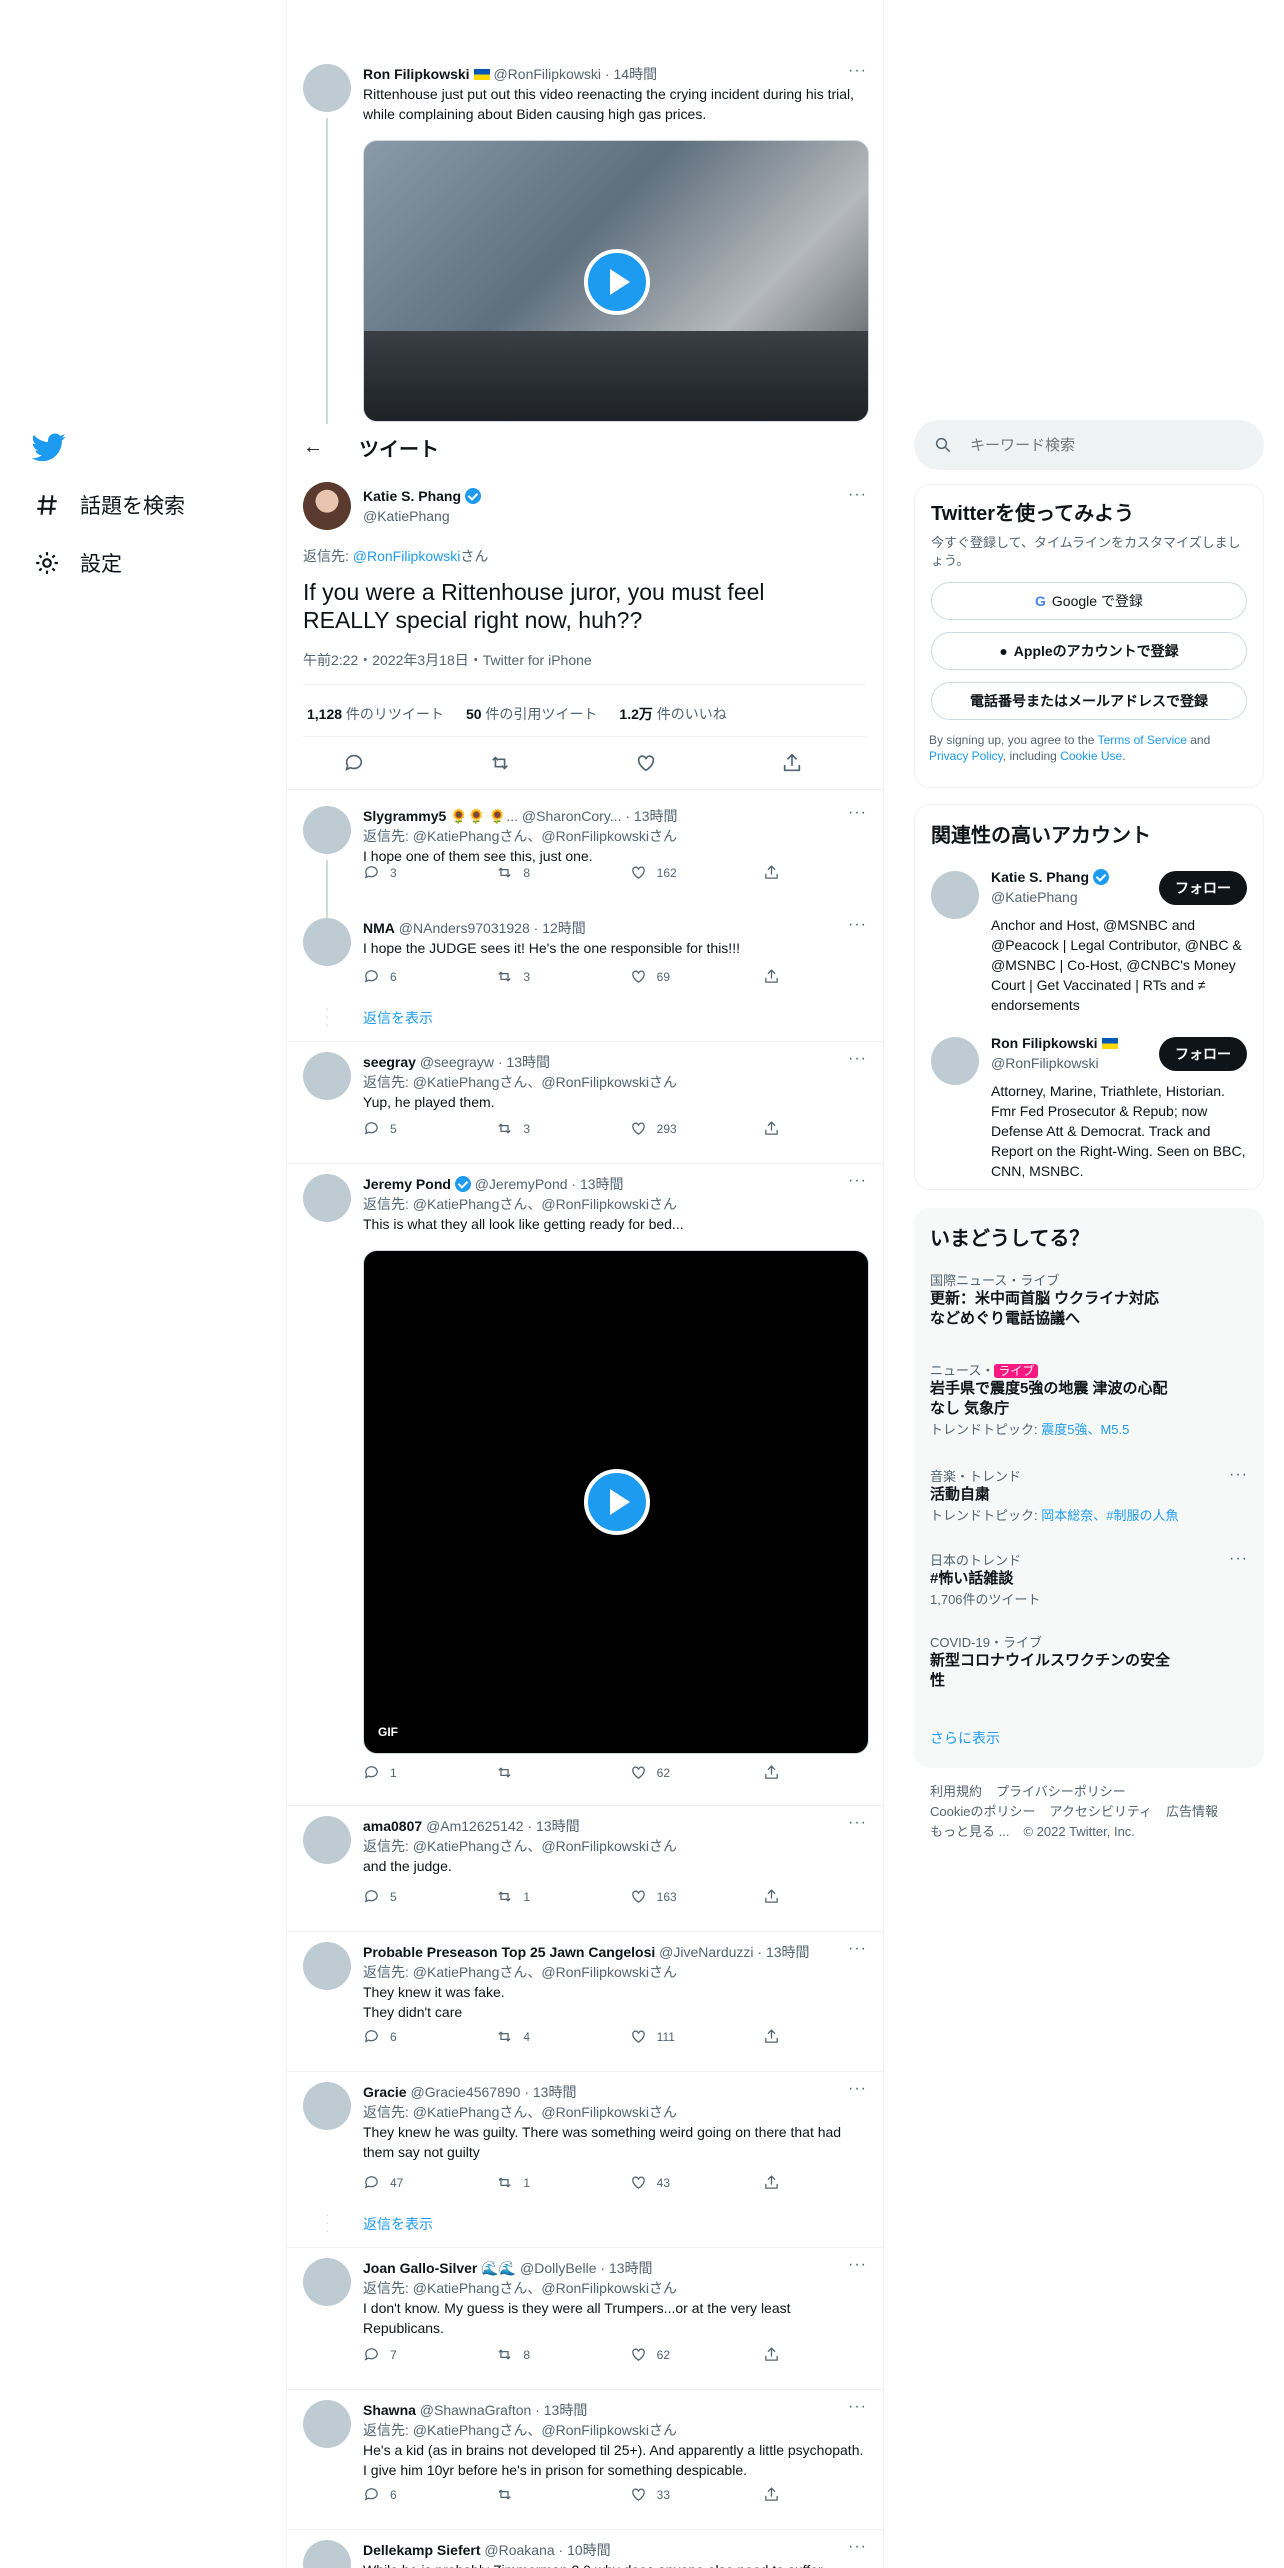 The width and height of the screenshot is (1284, 2568). What do you see at coordinates (665, 2036) in the screenshot?
I see `like-button: 111` at bounding box center [665, 2036].